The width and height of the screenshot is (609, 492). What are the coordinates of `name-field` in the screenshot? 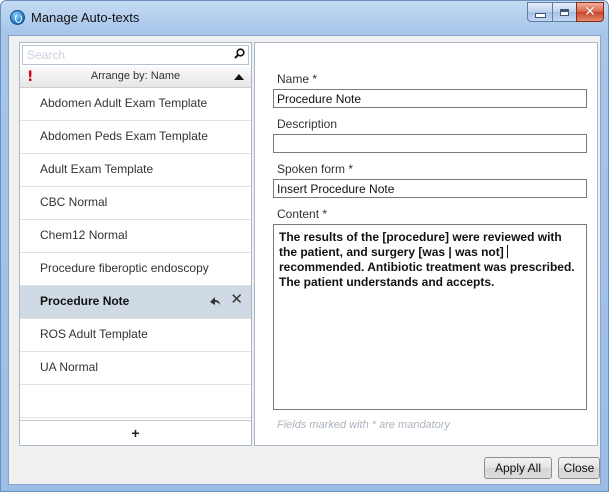 It's located at (430, 98).